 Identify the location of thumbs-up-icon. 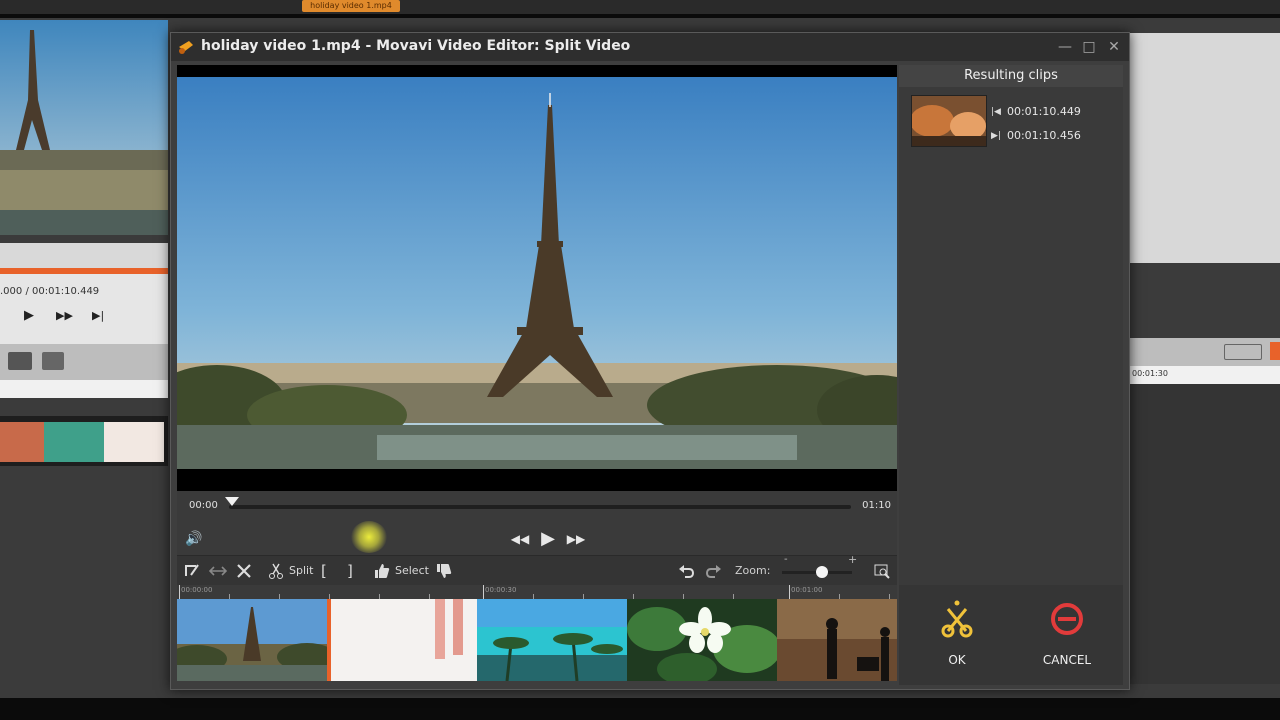
(382, 571).